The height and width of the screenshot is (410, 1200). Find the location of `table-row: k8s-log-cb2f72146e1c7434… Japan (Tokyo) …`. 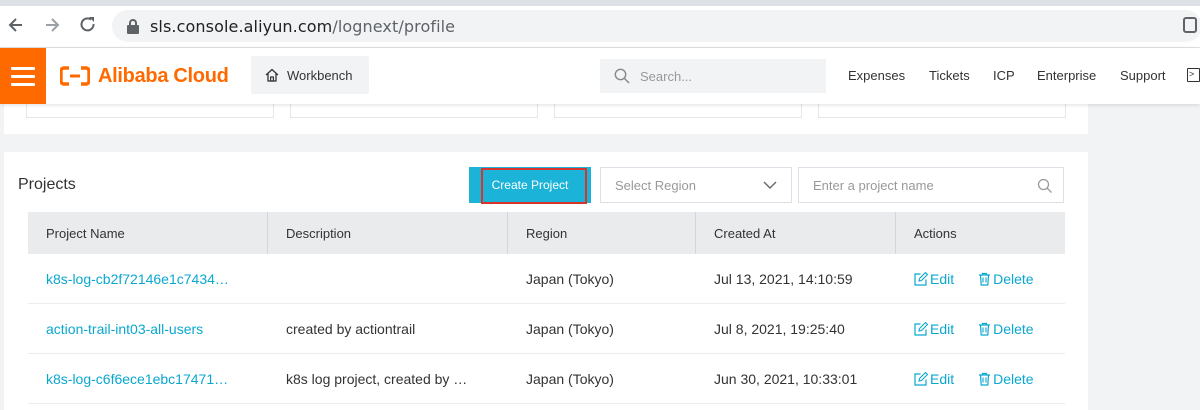

table-row: k8s-log-cb2f72146e1c7434… Japan (Tokyo) … is located at coordinates (546, 279).